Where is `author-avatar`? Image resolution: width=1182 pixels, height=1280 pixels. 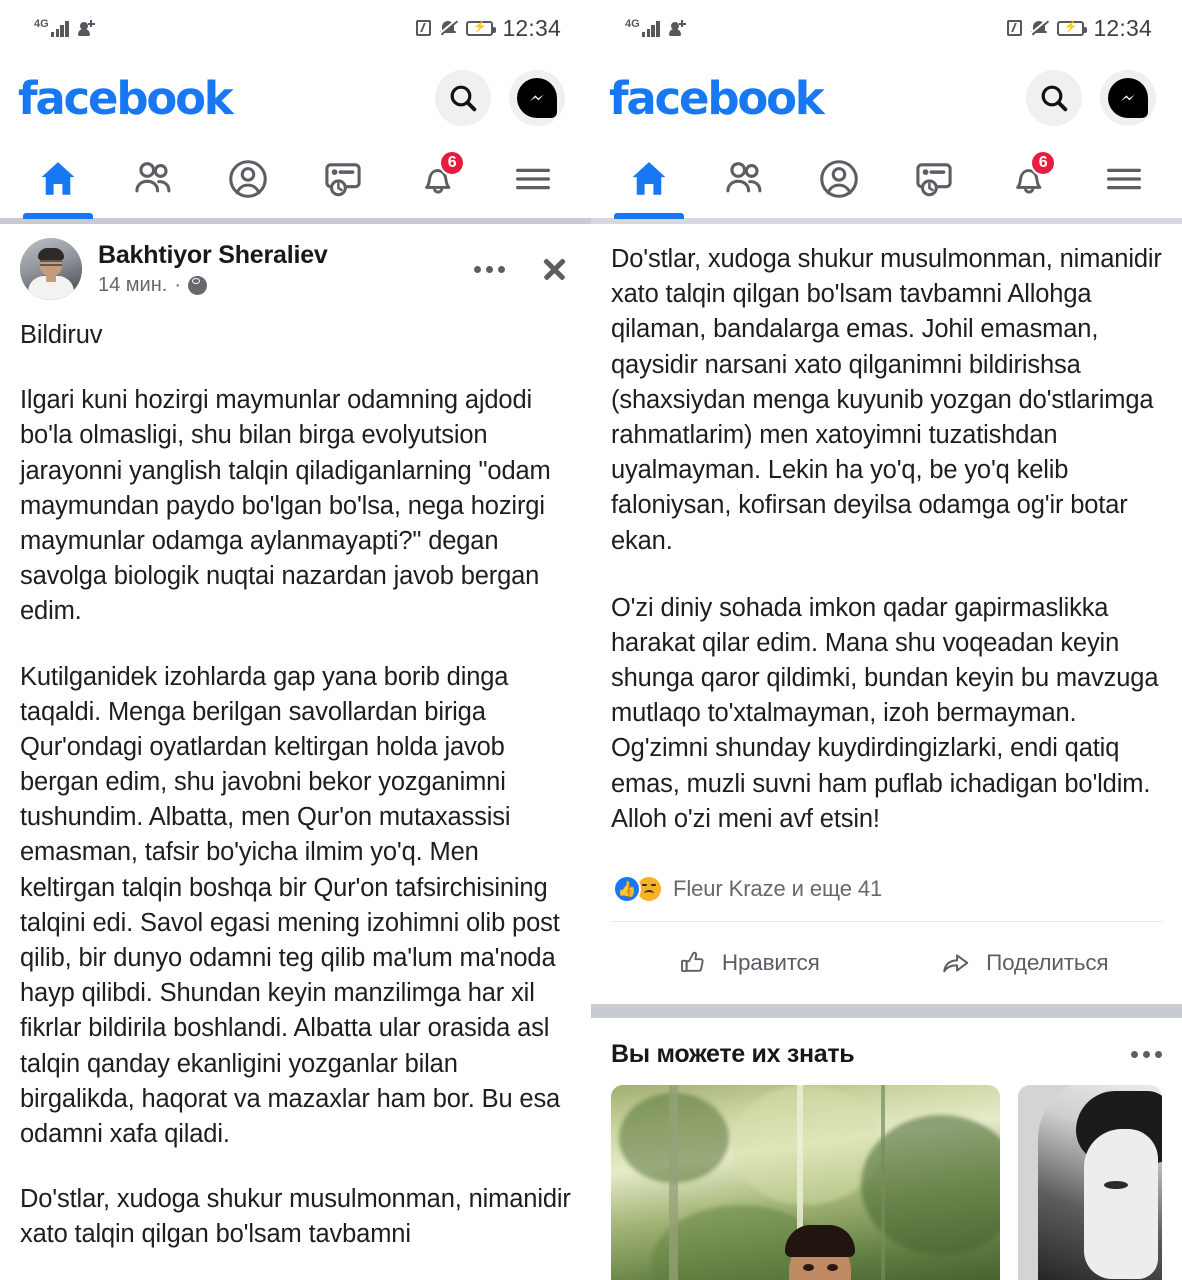
author-avatar is located at coordinates (51, 269).